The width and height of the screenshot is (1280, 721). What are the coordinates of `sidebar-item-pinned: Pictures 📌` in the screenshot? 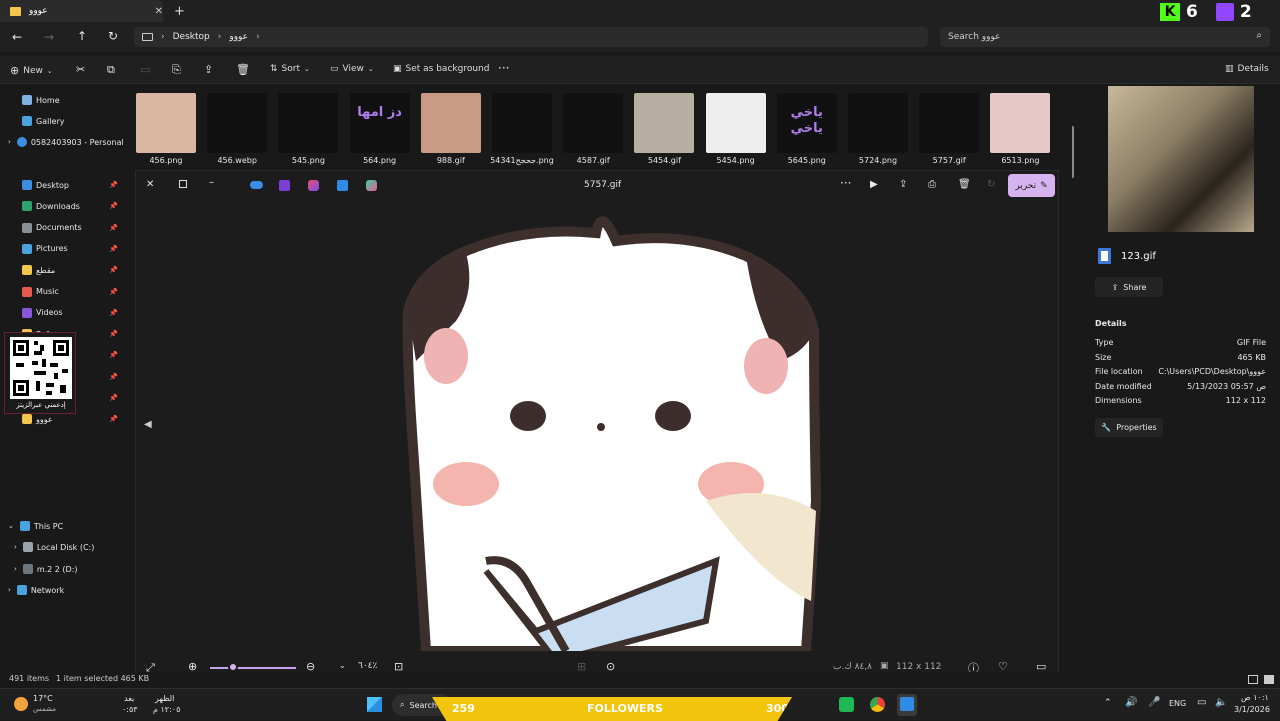 It's located at (62, 249).